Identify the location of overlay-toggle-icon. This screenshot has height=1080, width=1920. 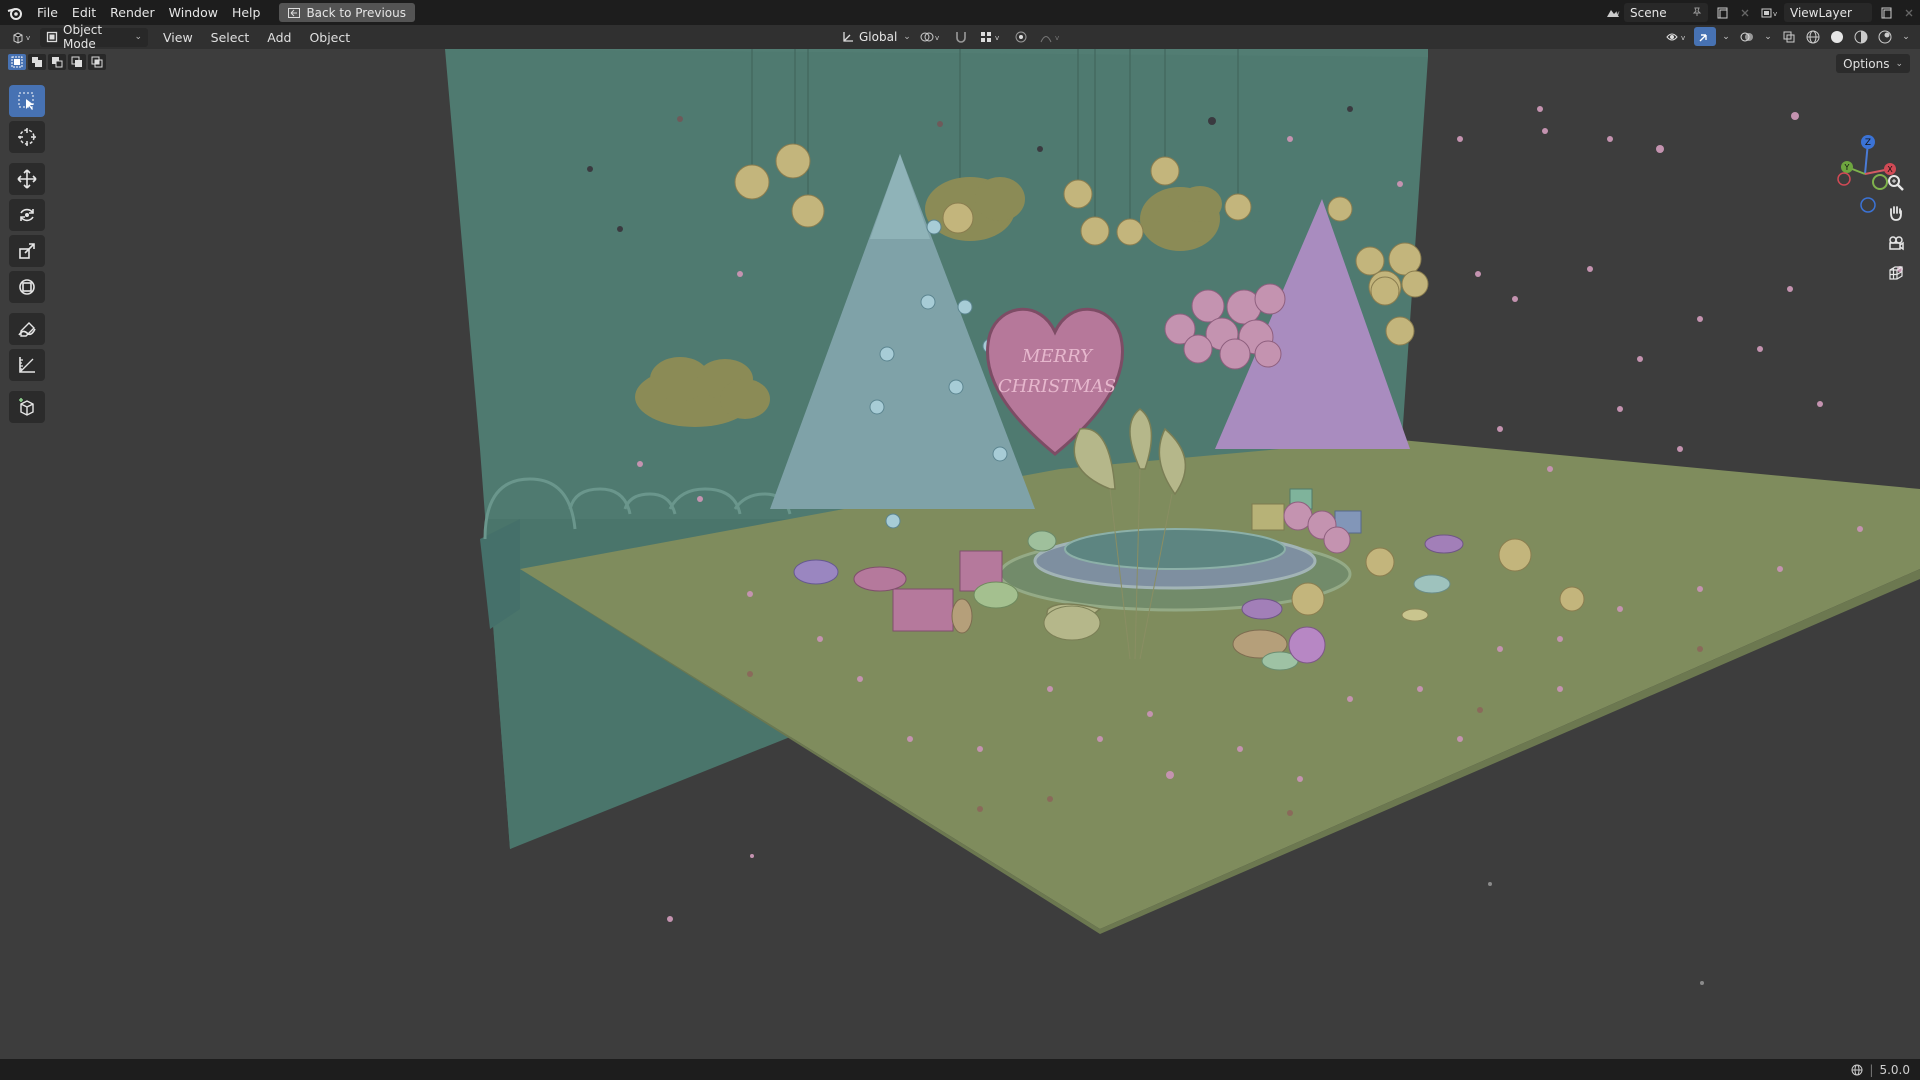
(1747, 36).